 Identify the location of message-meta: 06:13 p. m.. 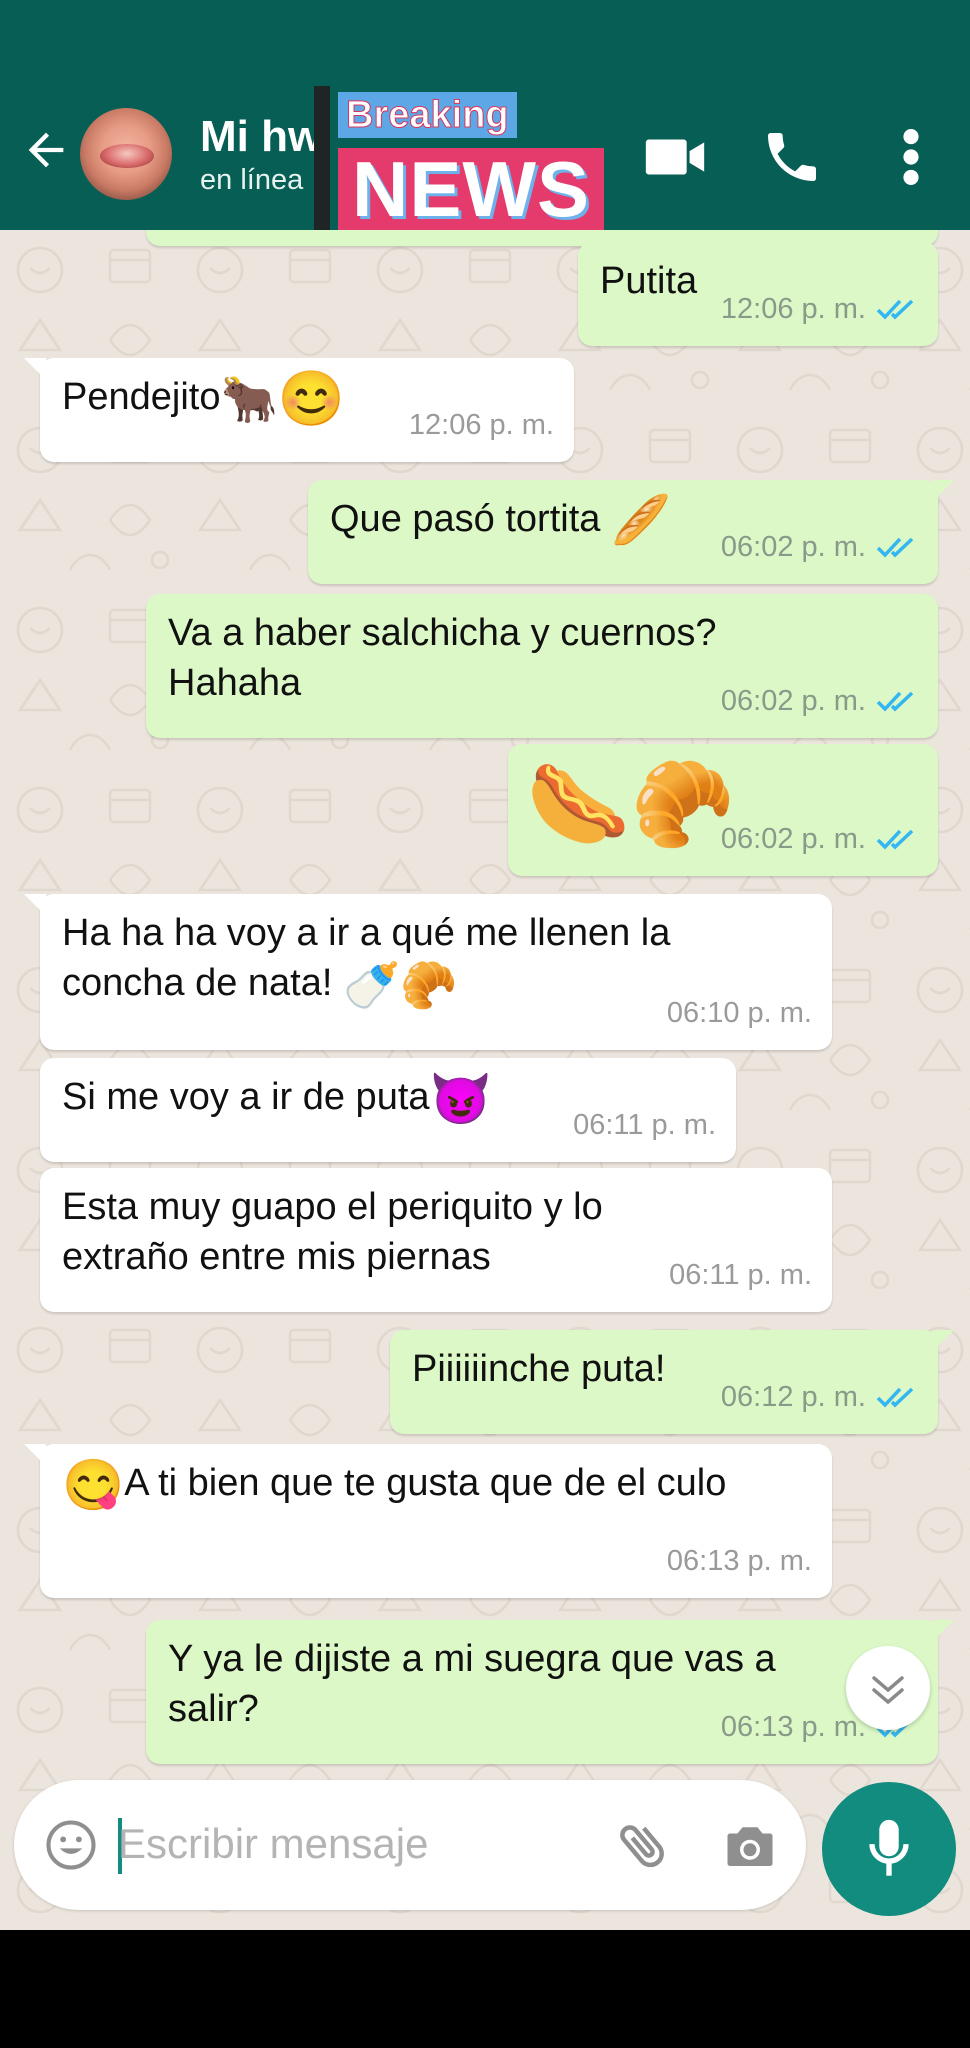
(739, 1561).